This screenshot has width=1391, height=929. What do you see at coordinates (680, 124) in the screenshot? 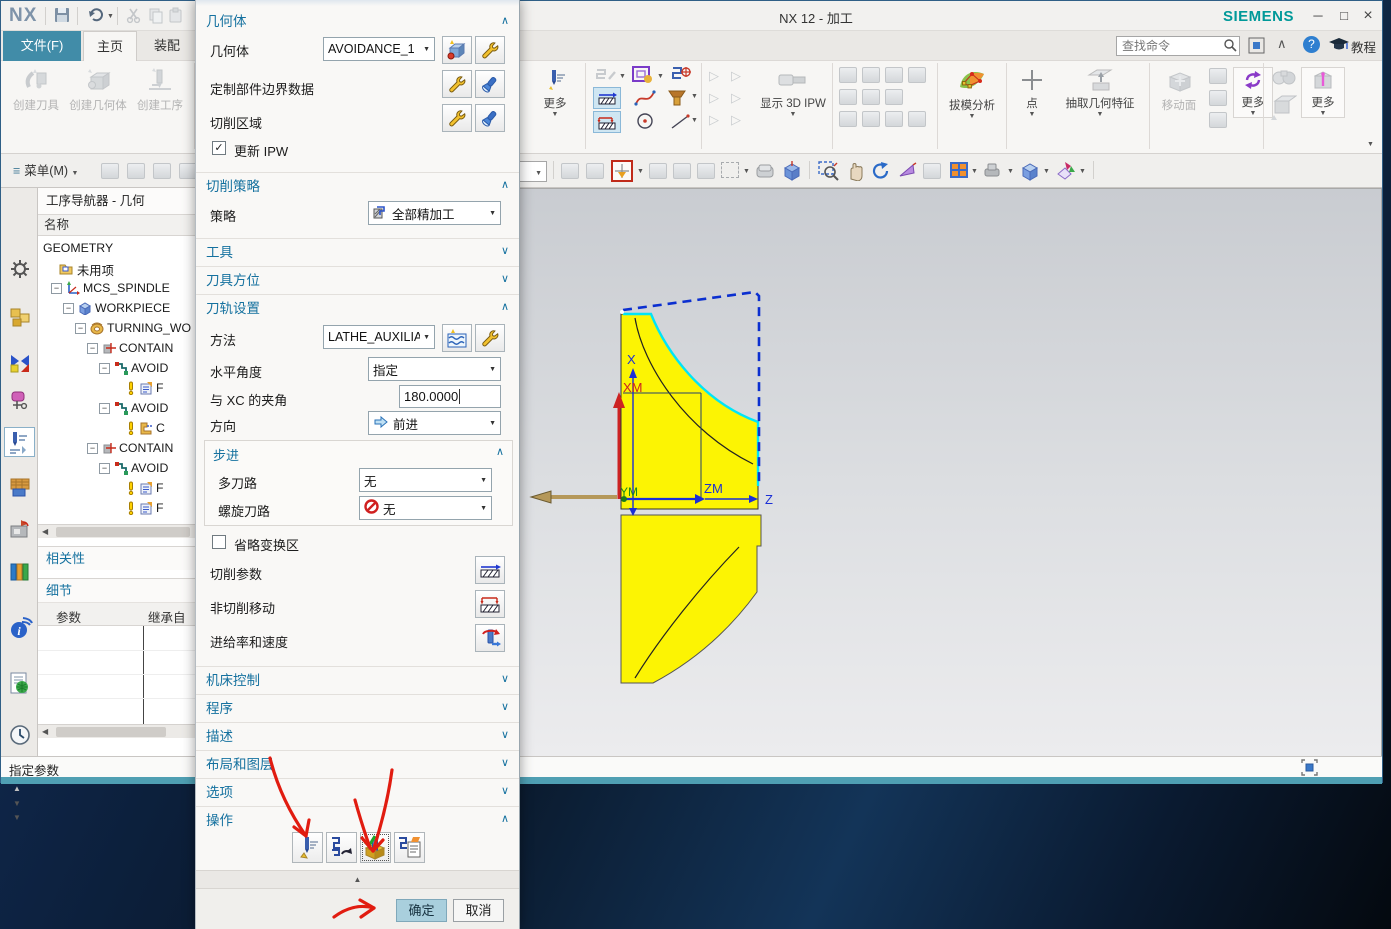
I see `line-display-icon` at bounding box center [680, 124].